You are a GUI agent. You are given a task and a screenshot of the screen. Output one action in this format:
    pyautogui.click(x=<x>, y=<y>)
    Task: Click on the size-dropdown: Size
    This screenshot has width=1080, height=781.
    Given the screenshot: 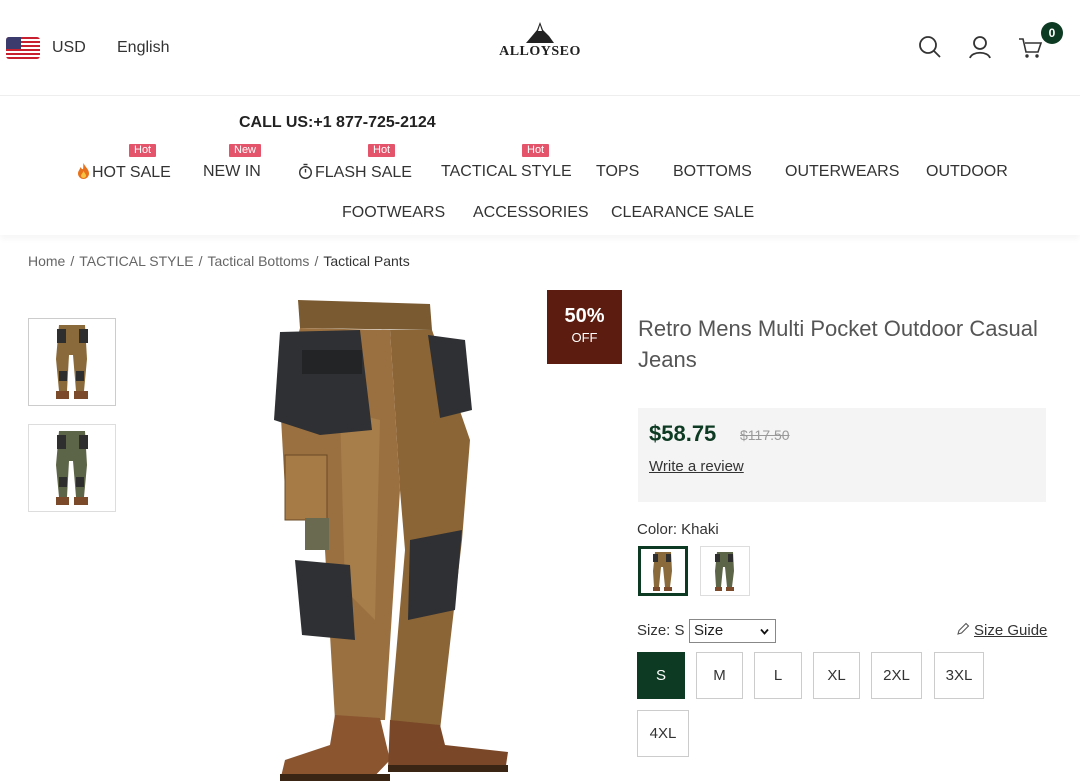 What is the action you would take?
    pyautogui.click(x=732, y=631)
    